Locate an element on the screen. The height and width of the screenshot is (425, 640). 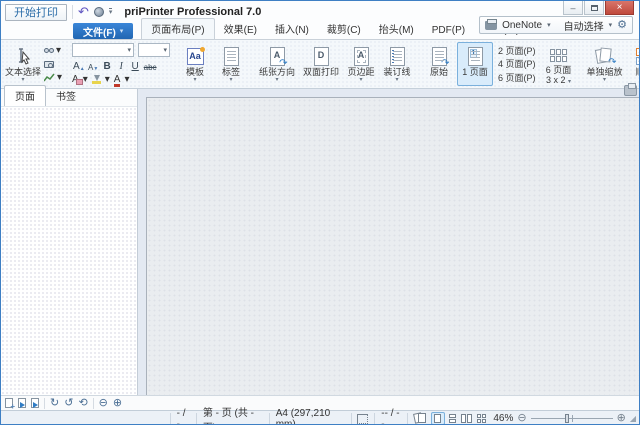
snapshot-button is located at coordinates (53, 64).